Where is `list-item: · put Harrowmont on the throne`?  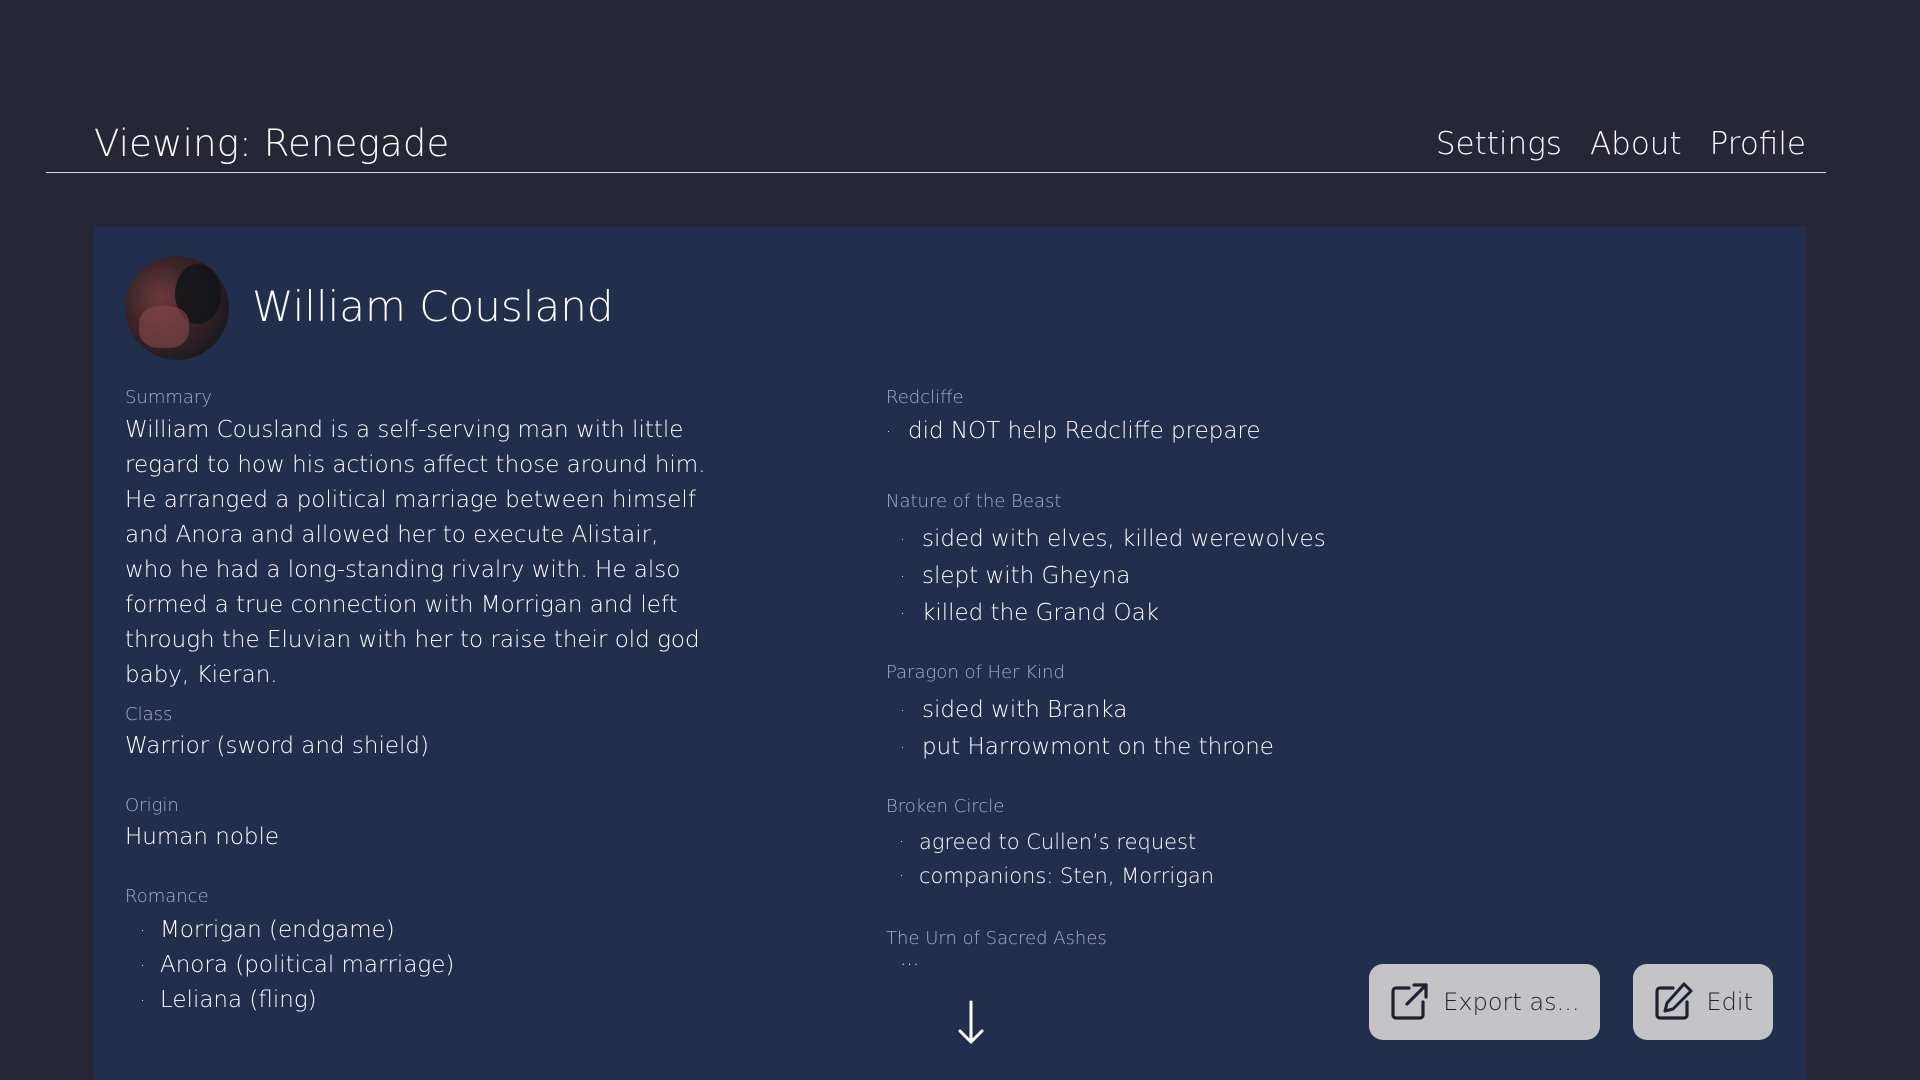 list-item: · put Harrowmont on the throne is located at coordinates (1087, 747).